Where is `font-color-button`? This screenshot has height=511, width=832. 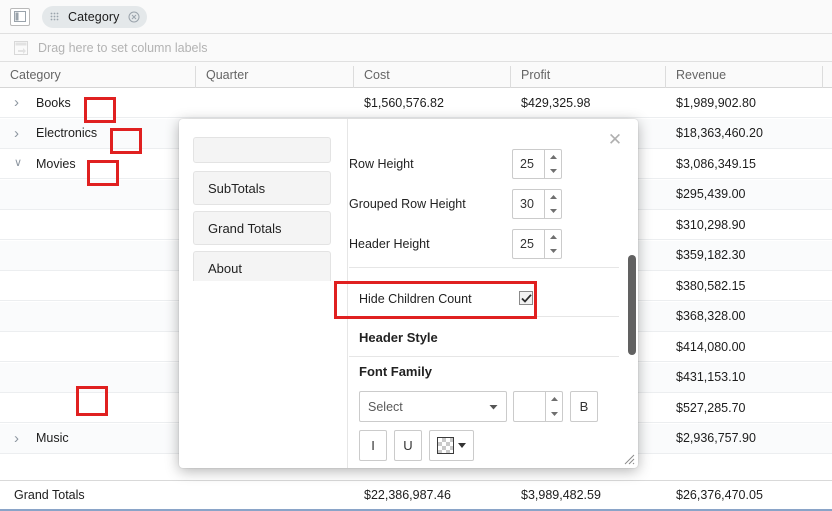
font-color-button is located at coordinates (451, 445).